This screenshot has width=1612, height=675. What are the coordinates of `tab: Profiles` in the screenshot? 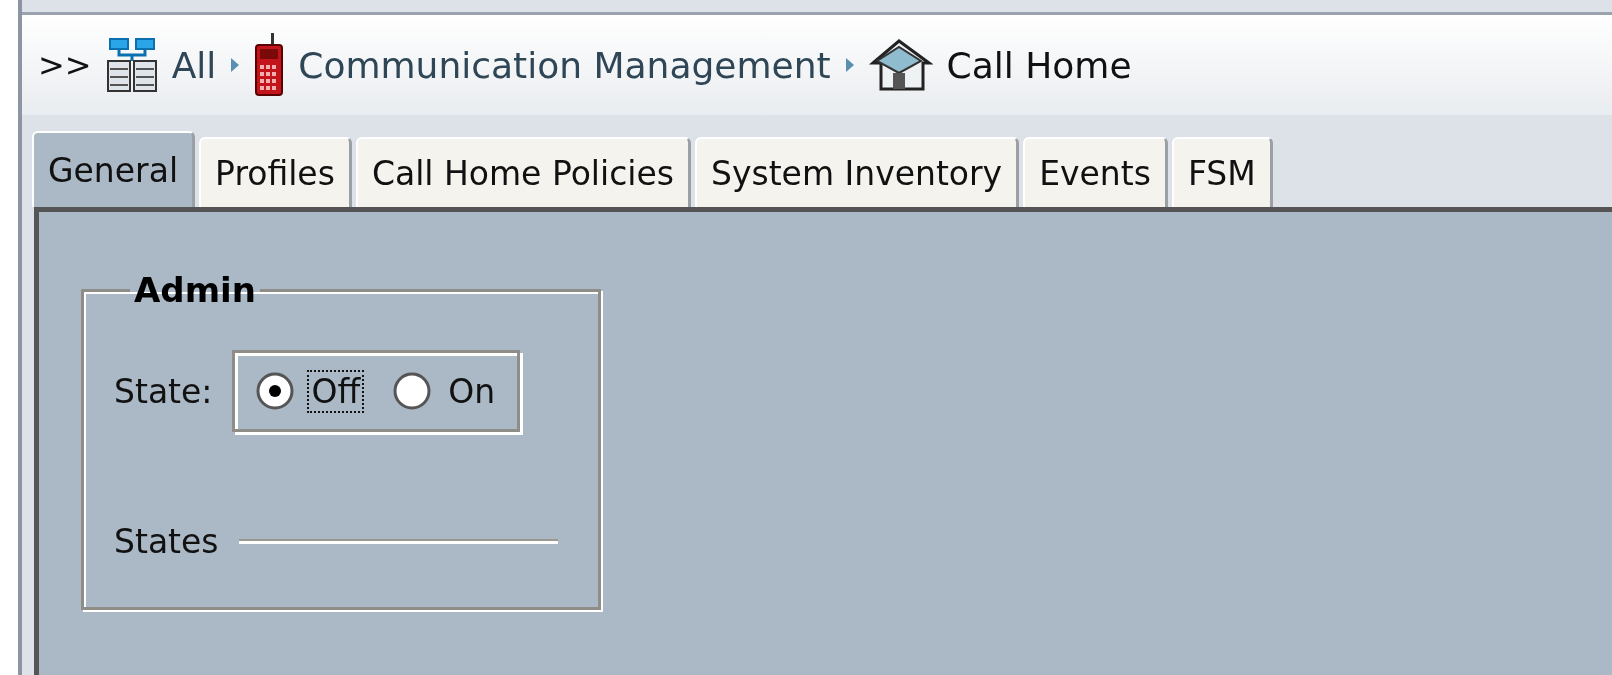 It's located at (275, 172).